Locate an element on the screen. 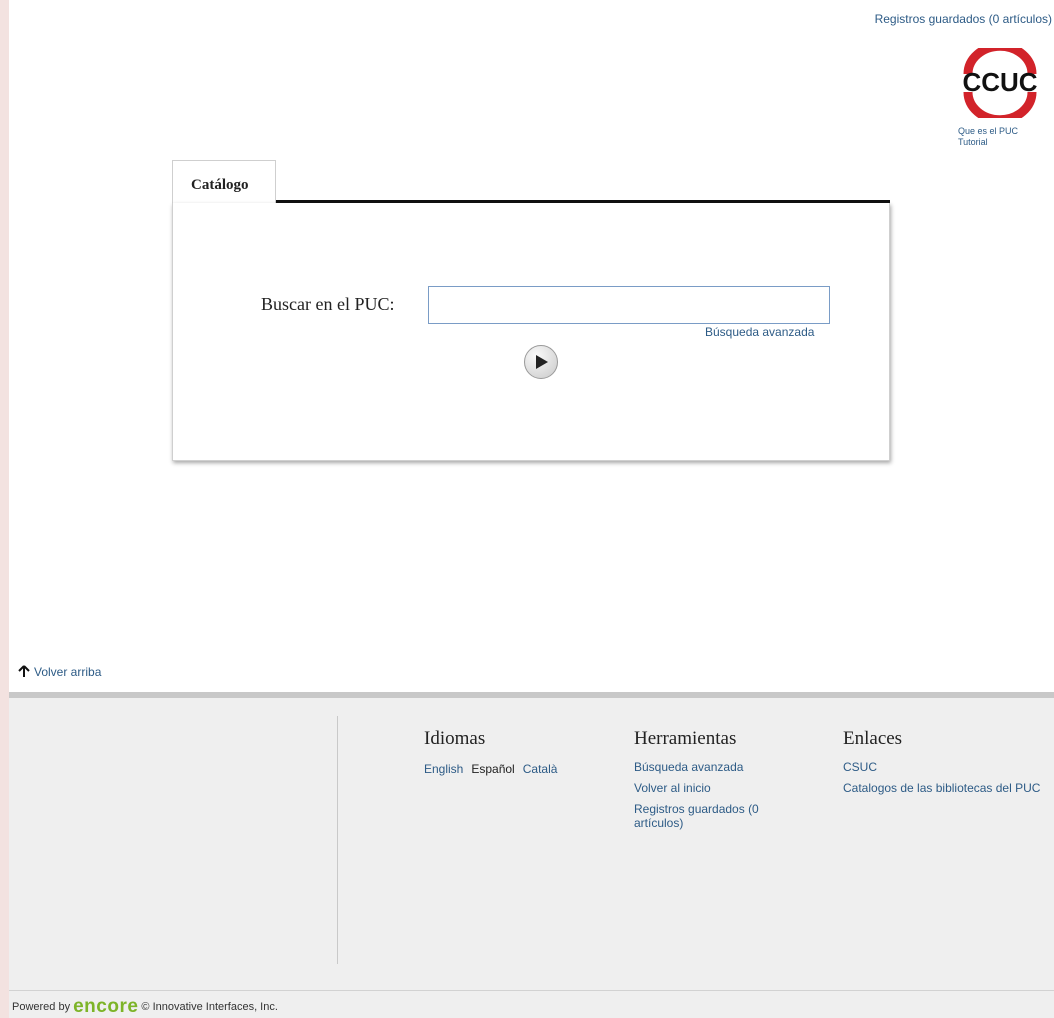 This screenshot has width=1054, height=1018. tutorial-link: Tutorial is located at coordinates (988, 142).